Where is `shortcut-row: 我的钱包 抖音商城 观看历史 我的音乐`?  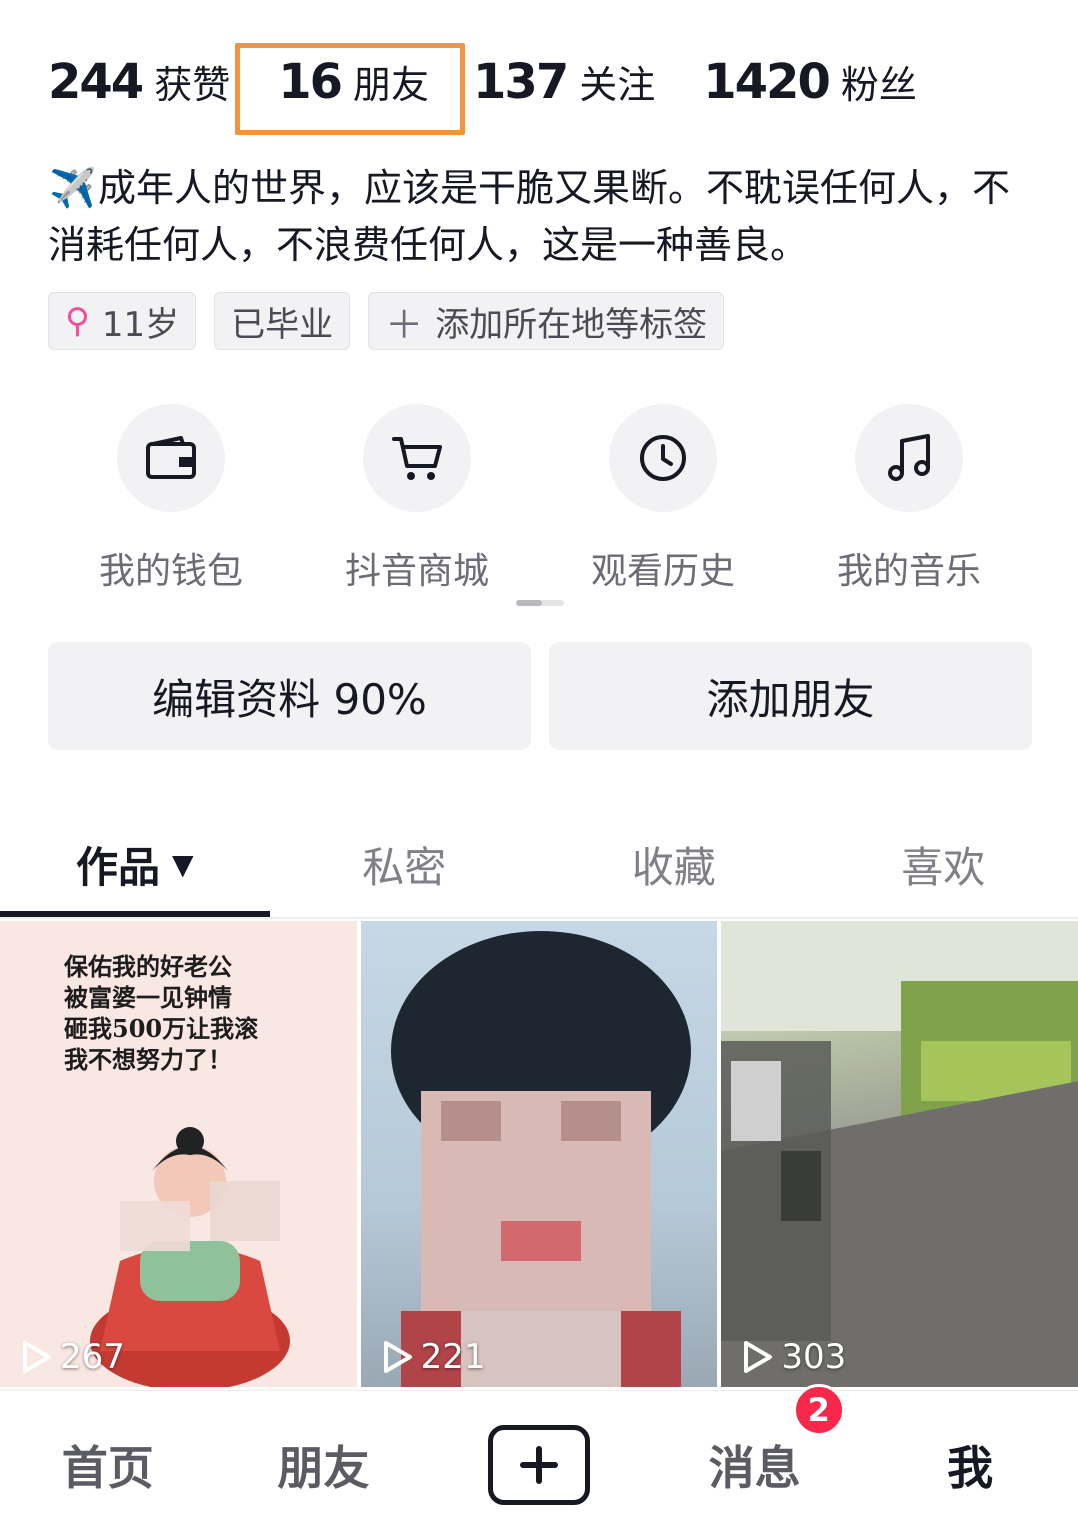
shortcut-row: 我的钱包 抖音商城 观看历史 我的音乐 is located at coordinates (540, 499).